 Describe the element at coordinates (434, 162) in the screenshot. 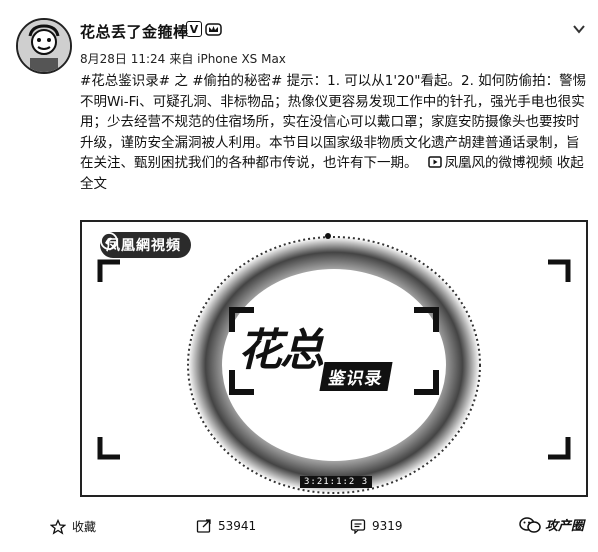

I see `video-link-icon` at that location.